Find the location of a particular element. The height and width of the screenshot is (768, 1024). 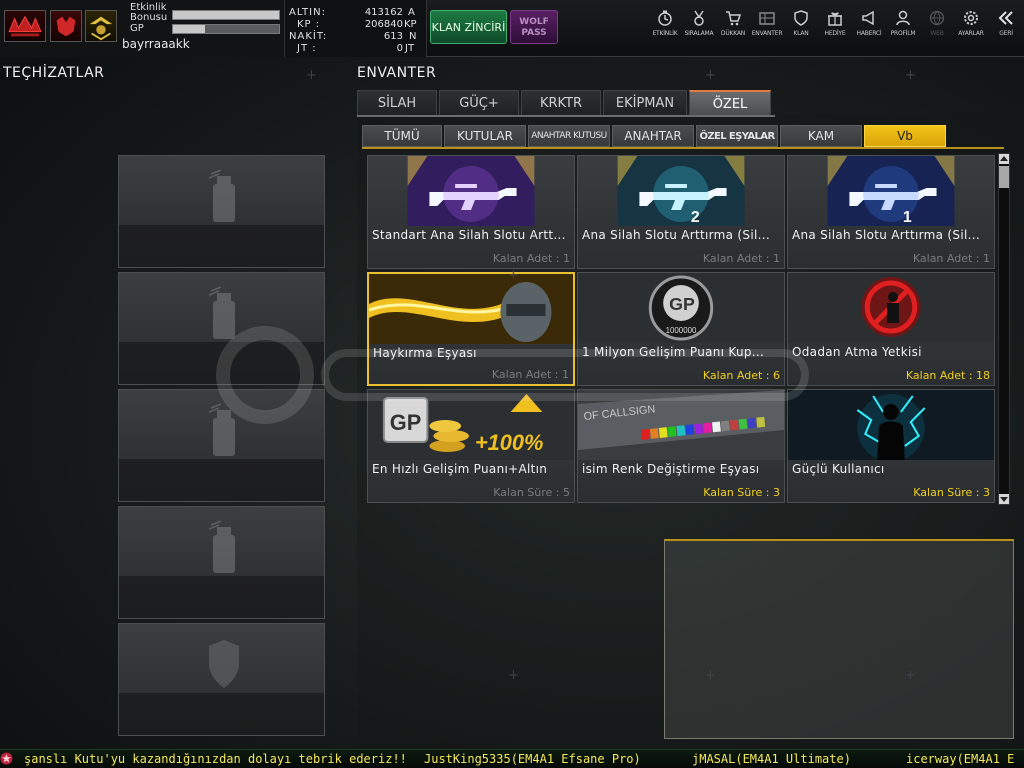

scroll-down-arrow-icon is located at coordinates (1004, 499).